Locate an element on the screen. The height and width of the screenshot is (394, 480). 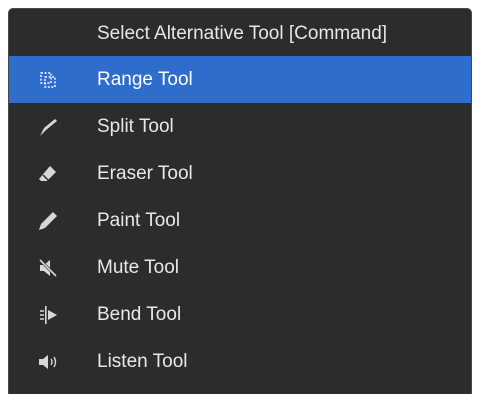
menu-header: Select Alternative Tool [Command] is located at coordinates (242, 33).